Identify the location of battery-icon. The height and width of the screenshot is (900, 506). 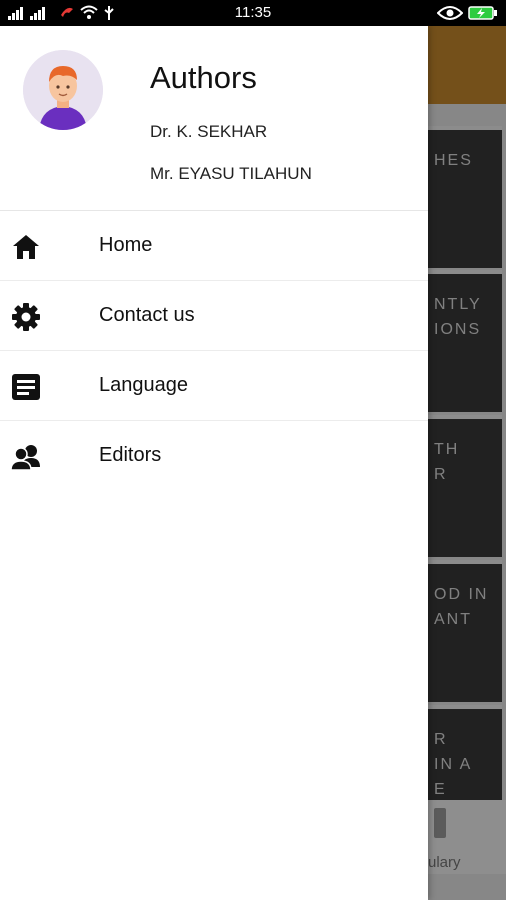
(482, 13).